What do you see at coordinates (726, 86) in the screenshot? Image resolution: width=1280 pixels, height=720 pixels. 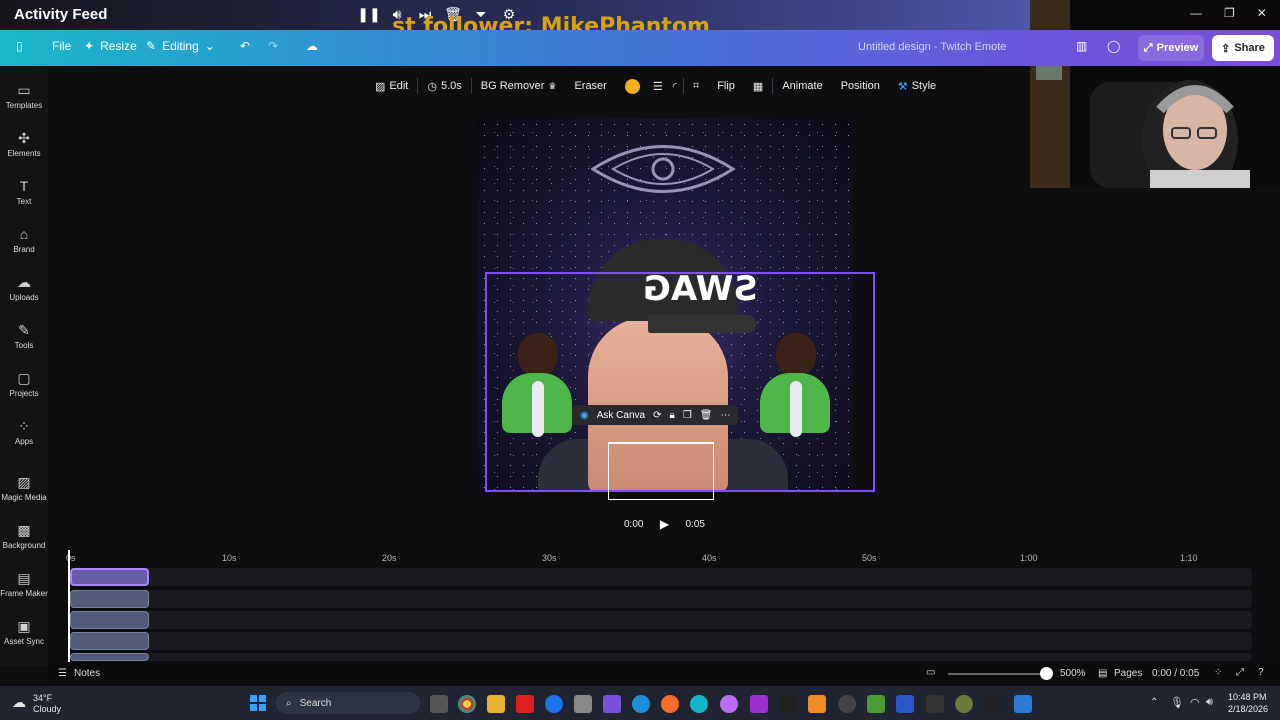 I see `flip-button: Flip` at bounding box center [726, 86].